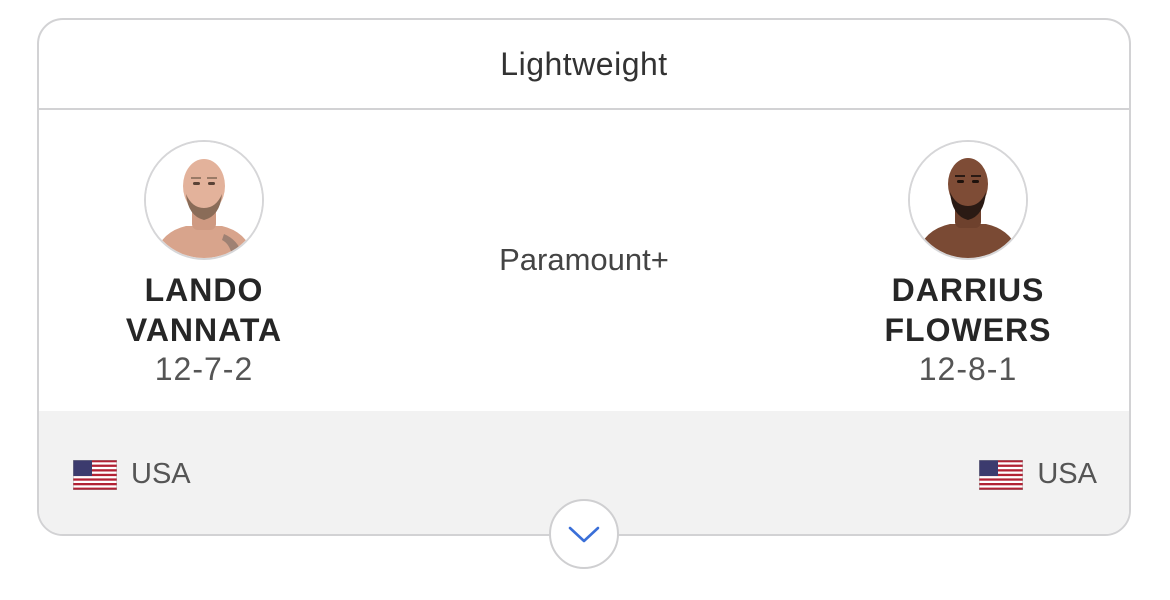 The image size is (1170, 600). I want to click on card-header: Lightweight, so click(584, 65).